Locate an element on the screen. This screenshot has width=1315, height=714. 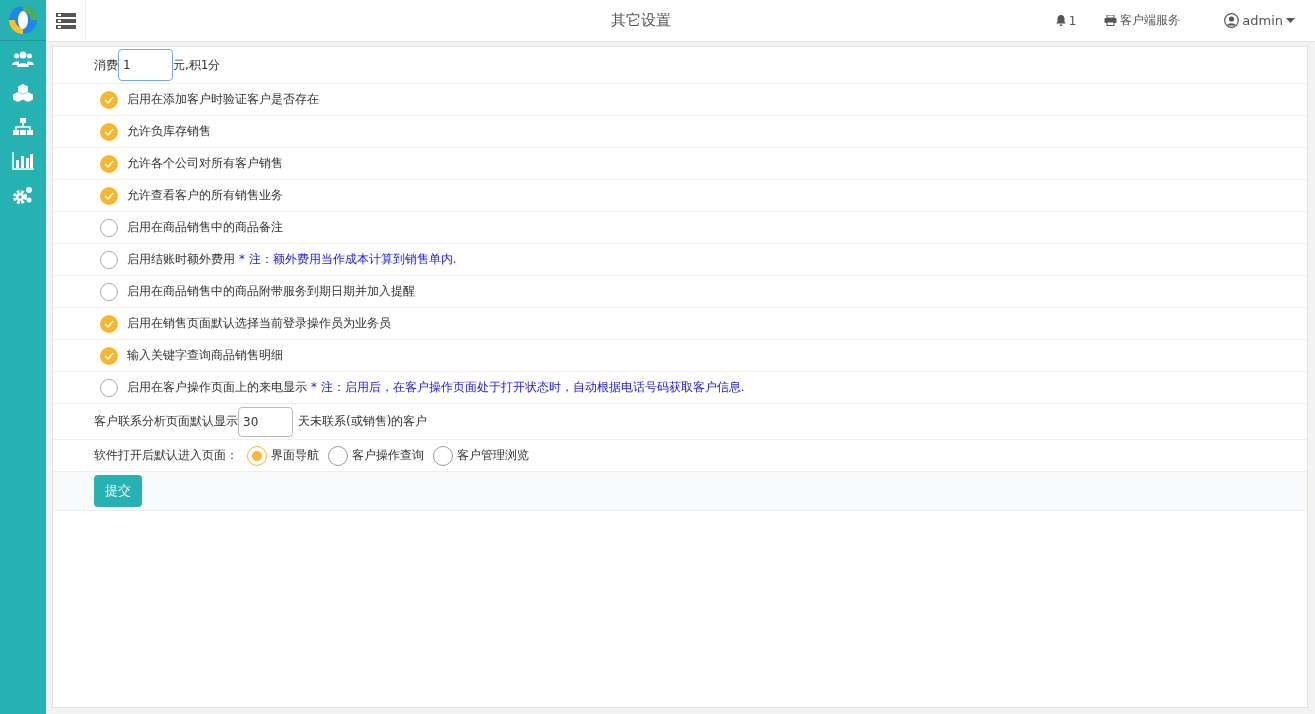
option-label: 启用在商品销售中的商品备注 is located at coordinates (205, 227).